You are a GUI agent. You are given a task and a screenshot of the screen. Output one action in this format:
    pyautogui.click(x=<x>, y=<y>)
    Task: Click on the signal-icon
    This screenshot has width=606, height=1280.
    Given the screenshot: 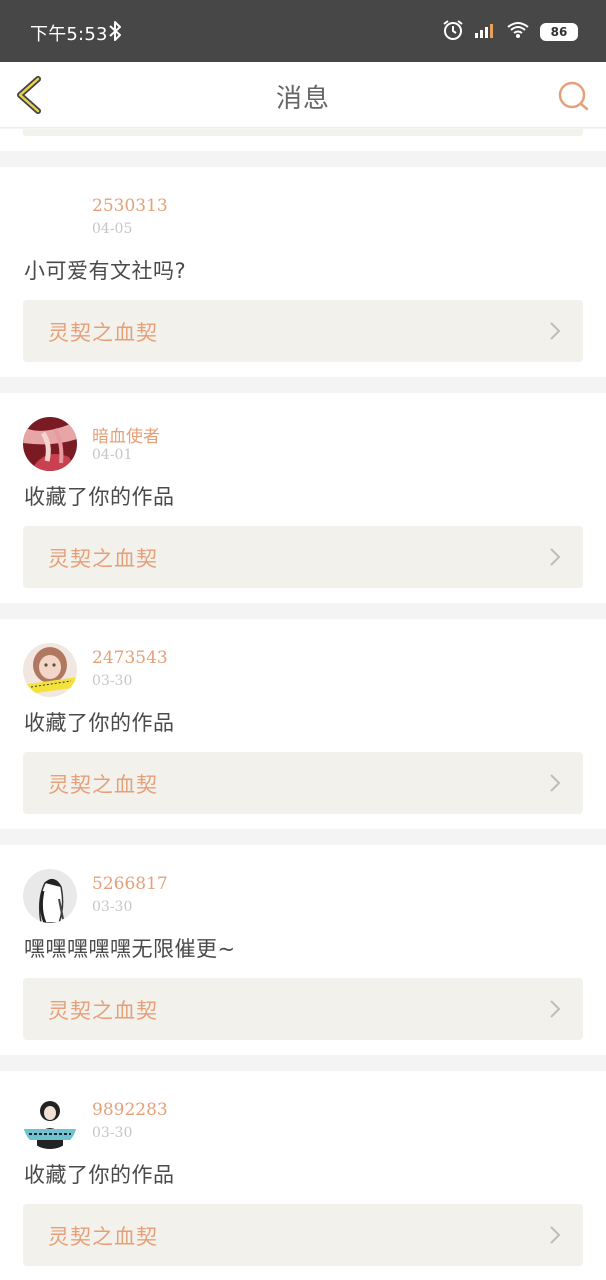 What is the action you would take?
    pyautogui.click(x=485, y=32)
    